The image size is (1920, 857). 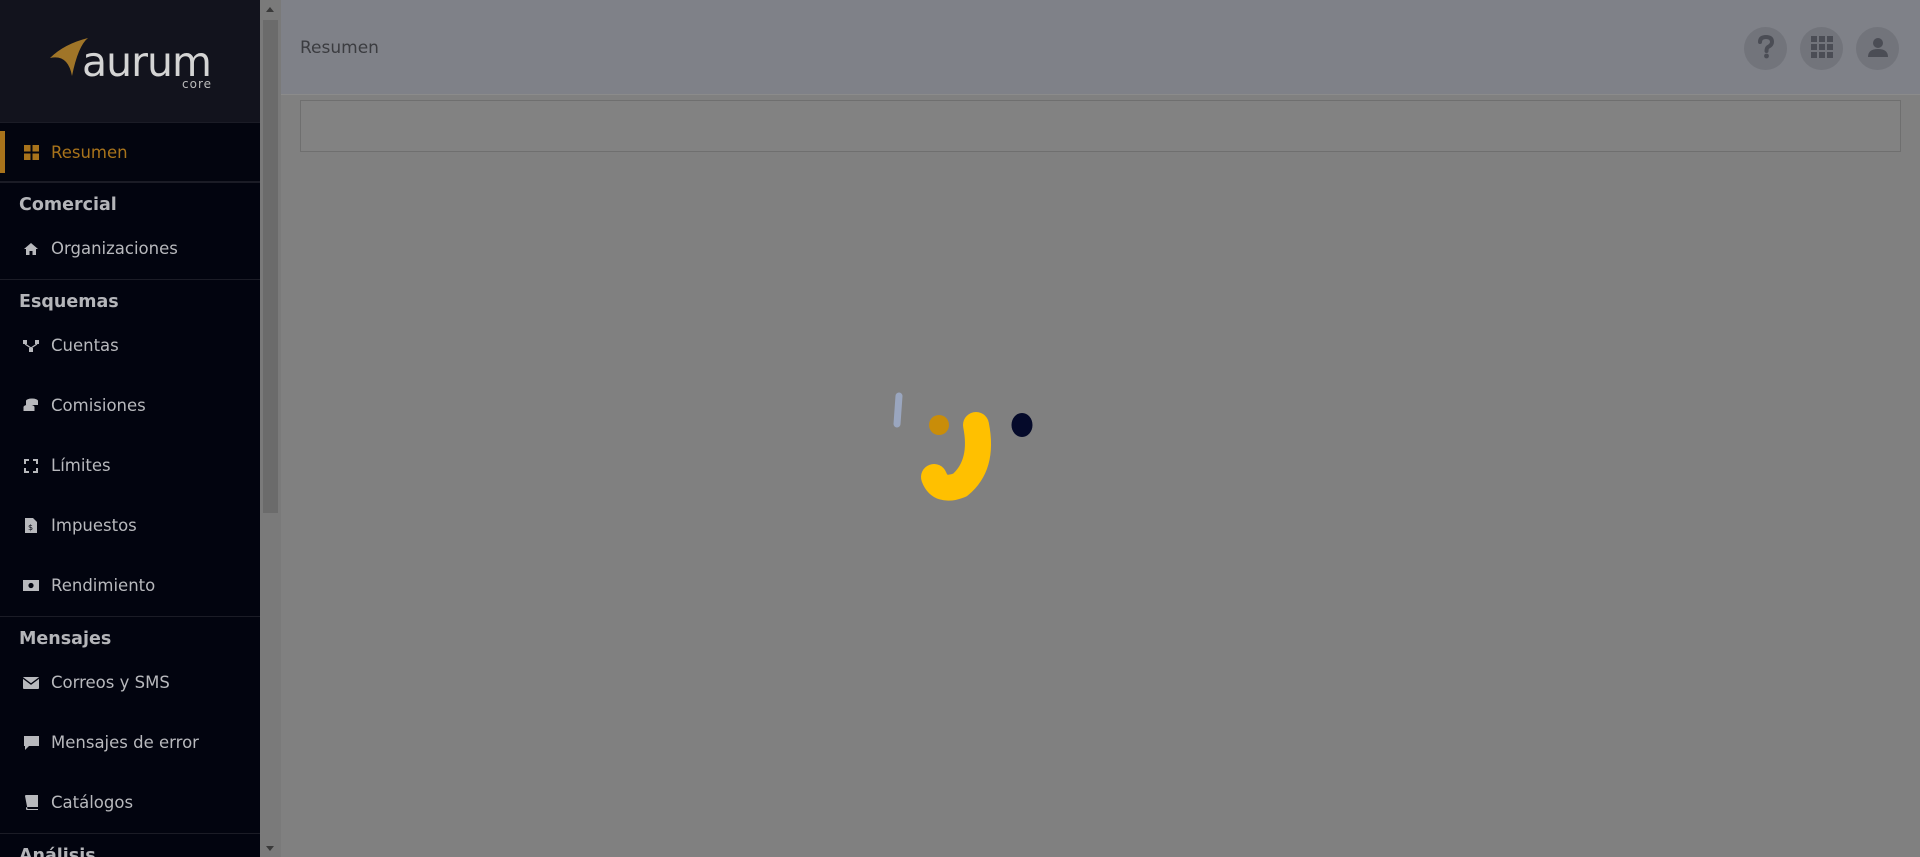 What do you see at coordinates (339, 48) in the screenshot?
I see `page-title: Resumen` at bounding box center [339, 48].